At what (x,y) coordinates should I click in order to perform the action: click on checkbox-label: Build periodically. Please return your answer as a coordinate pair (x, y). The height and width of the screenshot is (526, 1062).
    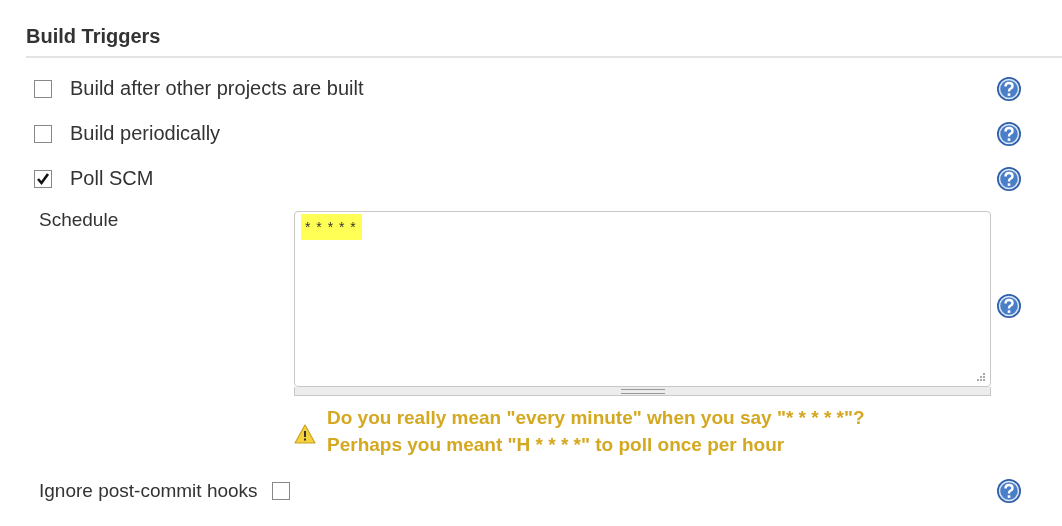
    Looking at the image, I should click on (145, 133).